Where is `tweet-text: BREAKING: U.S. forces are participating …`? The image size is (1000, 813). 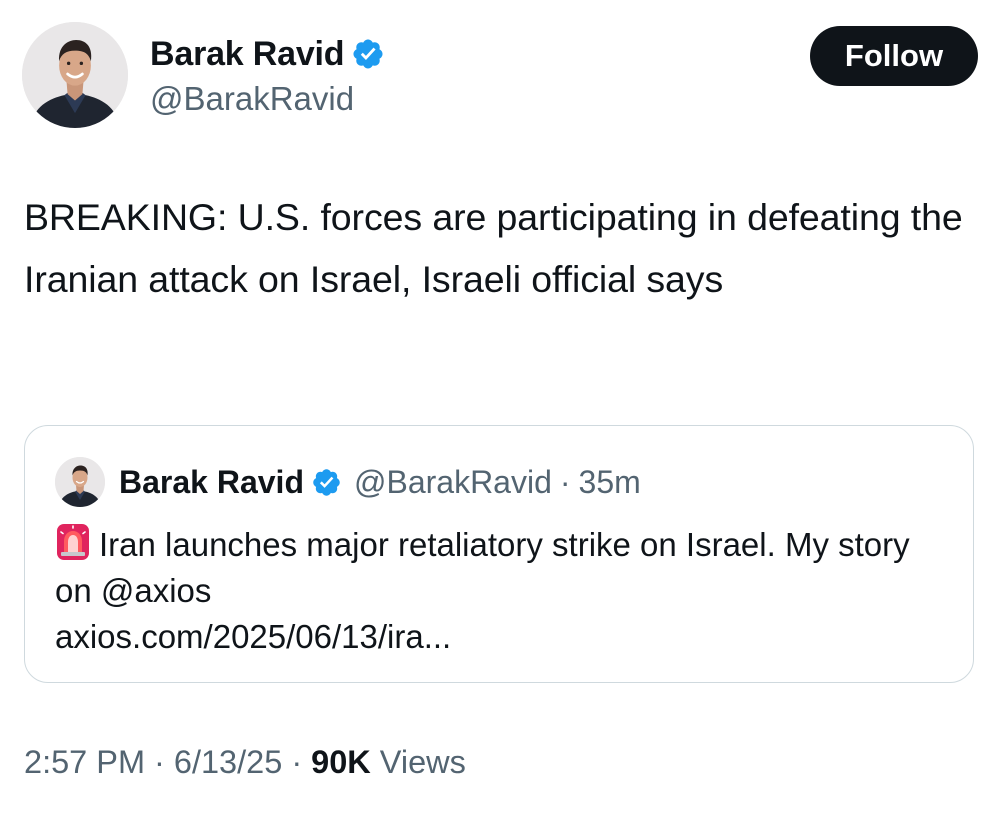 tweet-text: BREAKING: U.S. forces are participating … is located at coordinates (493, 248).